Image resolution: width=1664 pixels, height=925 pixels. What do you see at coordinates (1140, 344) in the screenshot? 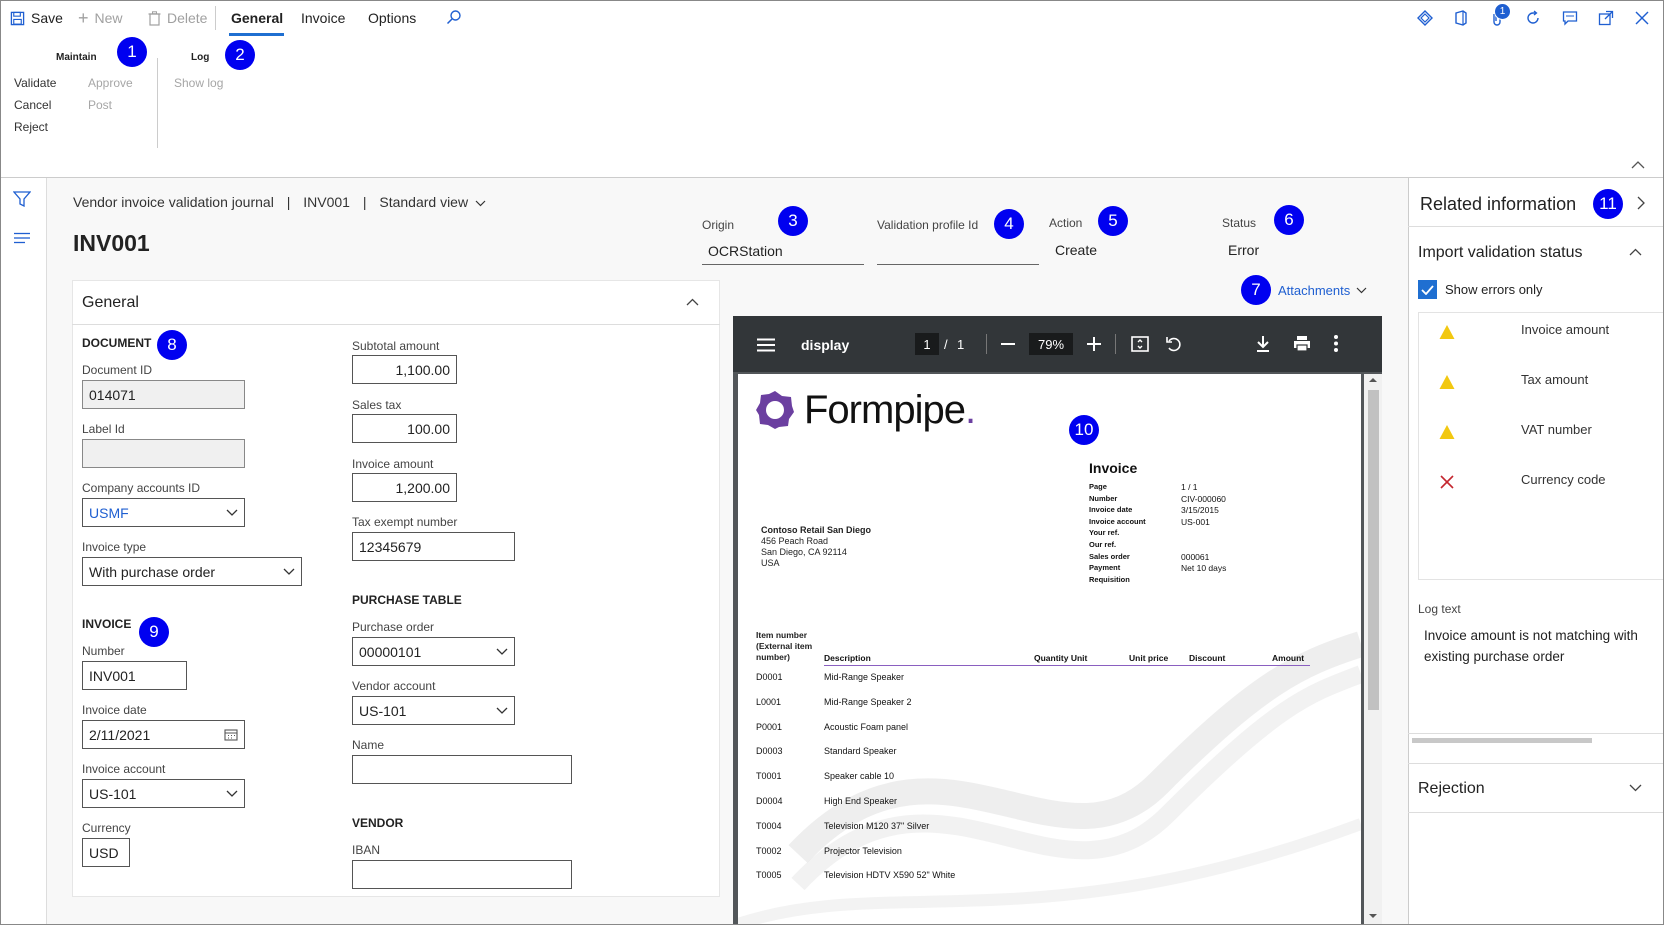
I see `fit-page-icon` at bounding box center [1140, 344].